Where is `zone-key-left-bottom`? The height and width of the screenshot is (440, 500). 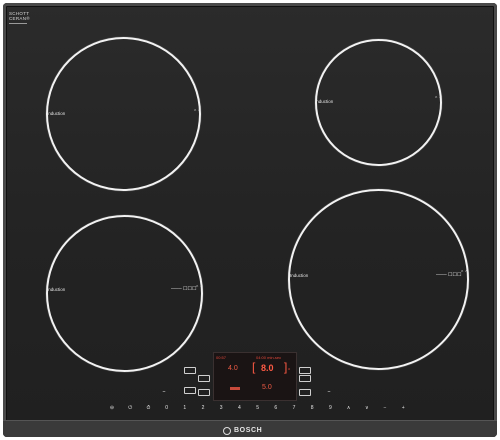
zone-key-left-bottom is located at coordinates (190, 390).